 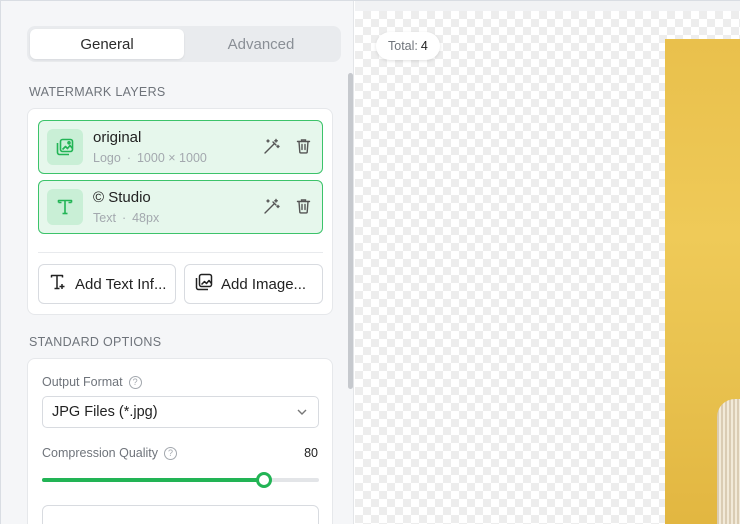 What do you see at coordinates (65, 147) in the screenshot?
I see `image-layer-icon` at bounding box center [65, 147].